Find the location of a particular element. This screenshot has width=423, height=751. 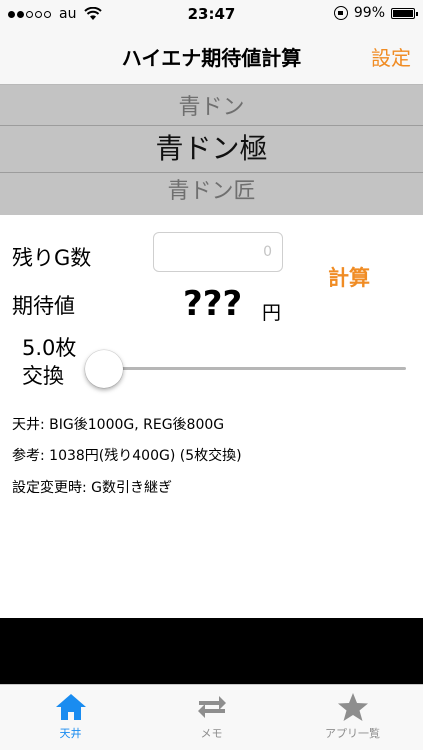

exchange-slider-thumb is located at coordinates (104, 369).